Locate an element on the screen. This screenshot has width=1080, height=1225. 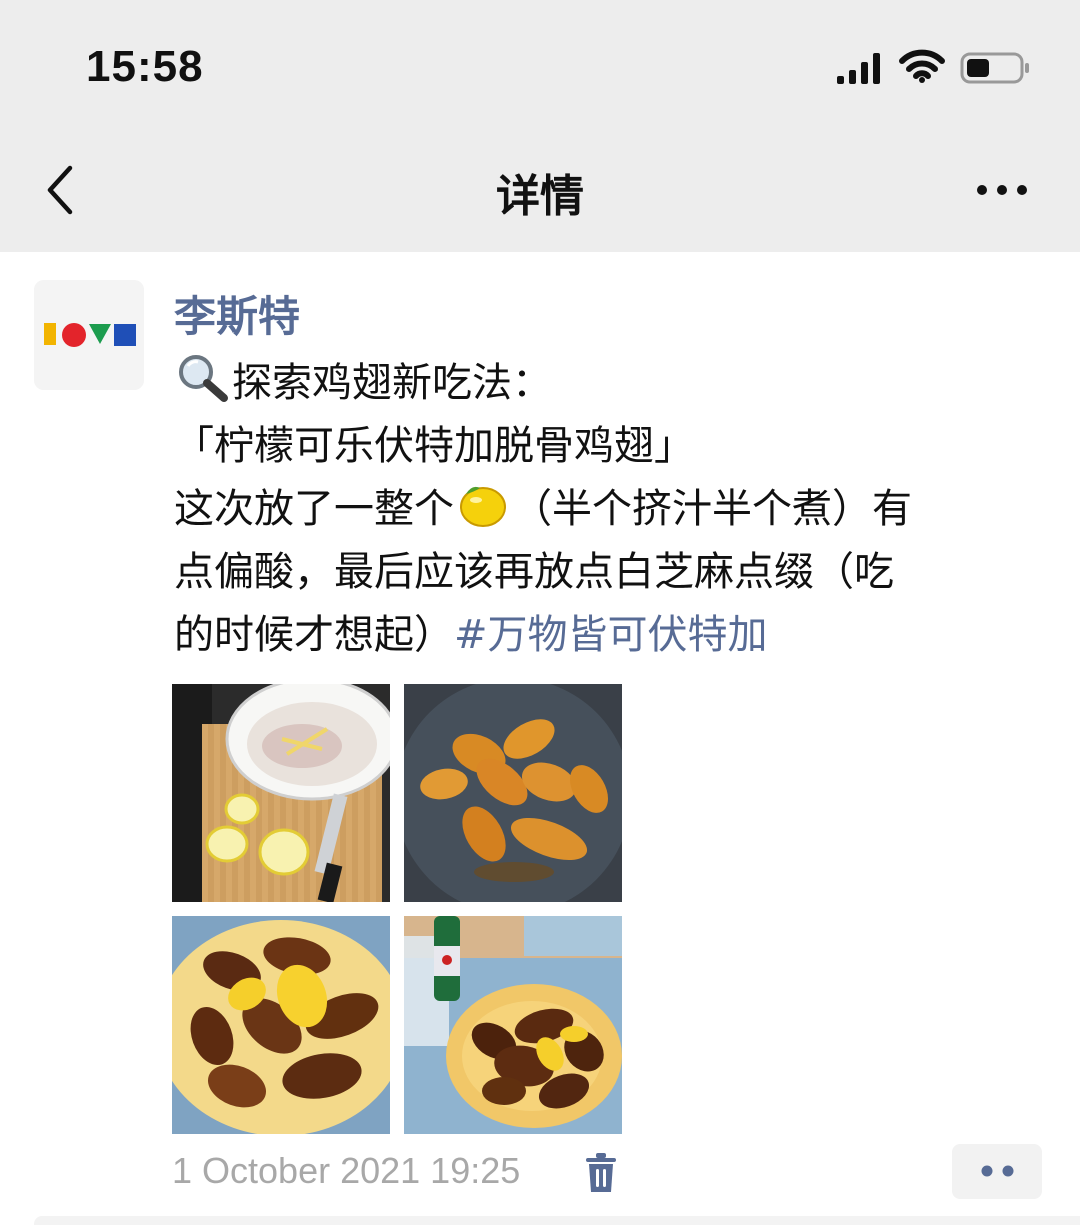
bottom-divider is located at coordinates (557, 1220).